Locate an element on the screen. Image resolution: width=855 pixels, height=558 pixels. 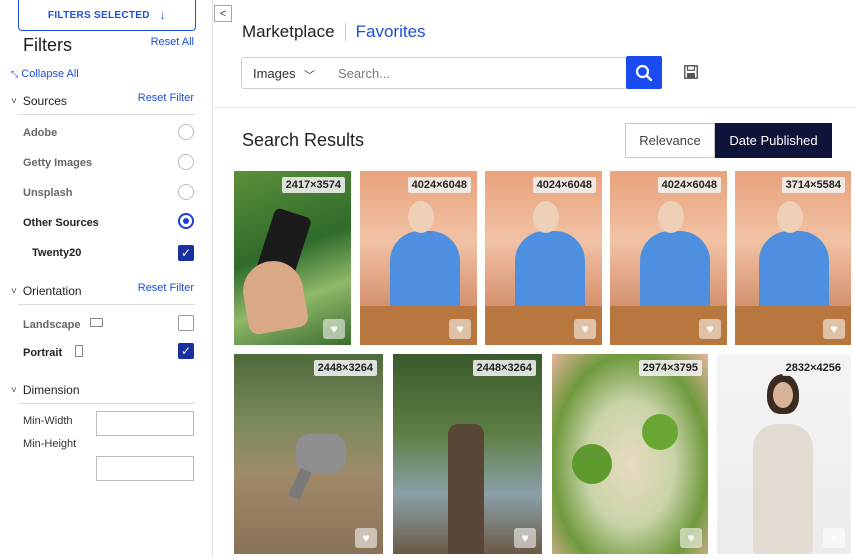
header-divider is located at coordinates (534, 107).